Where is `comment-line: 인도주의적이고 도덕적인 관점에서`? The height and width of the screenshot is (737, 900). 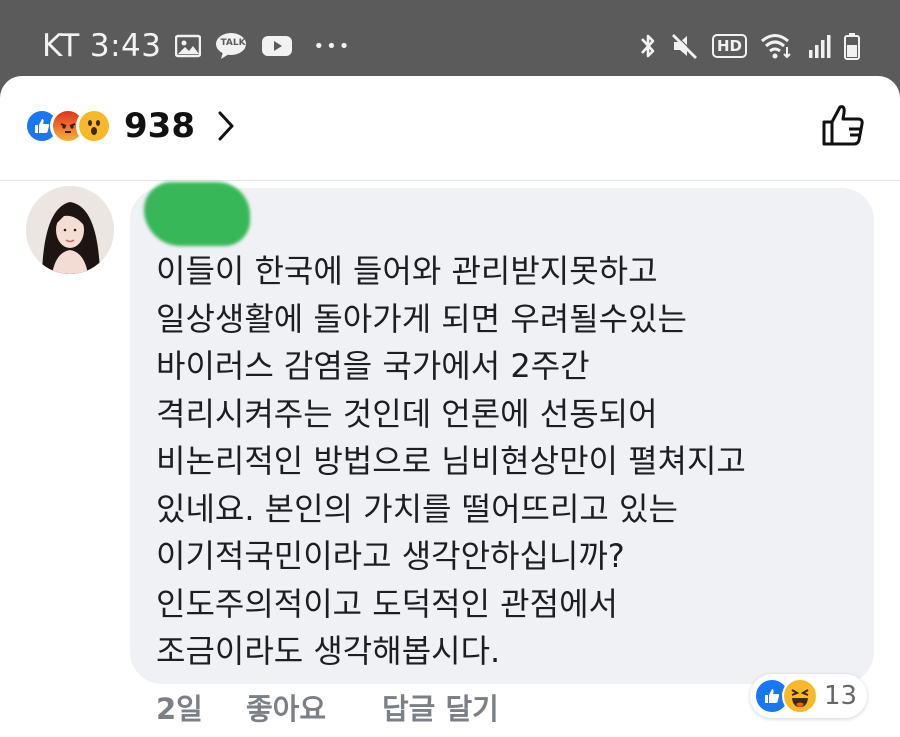
comment-line: 인도주의적이고 도덕적인 관점에서 is located at coordinates (387, 603).